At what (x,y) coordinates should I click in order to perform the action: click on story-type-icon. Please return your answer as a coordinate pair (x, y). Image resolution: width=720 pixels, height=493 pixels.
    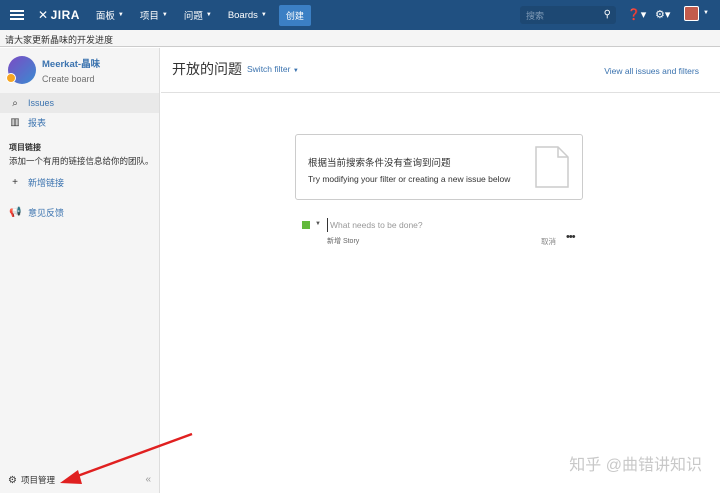
    Looking at the image, I should click on (306, 225).